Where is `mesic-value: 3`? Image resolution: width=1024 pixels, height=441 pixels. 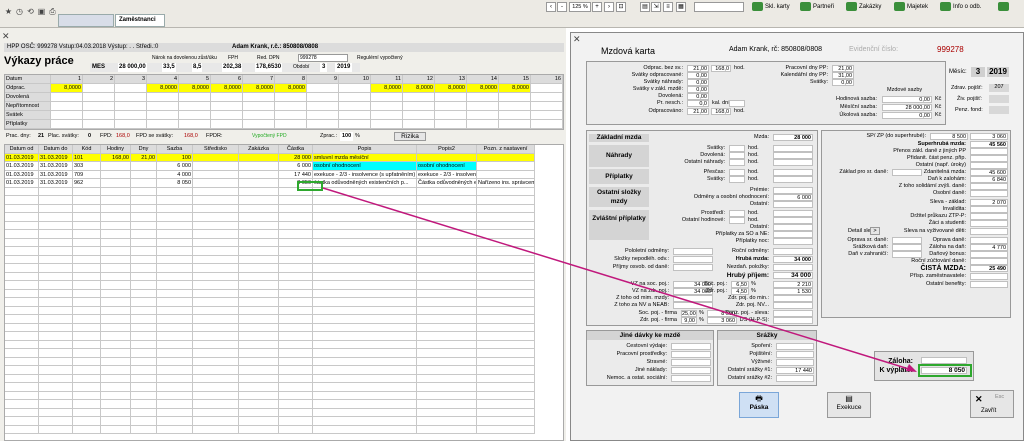 mesic-value: 3 is located at coordinates (978, 72).